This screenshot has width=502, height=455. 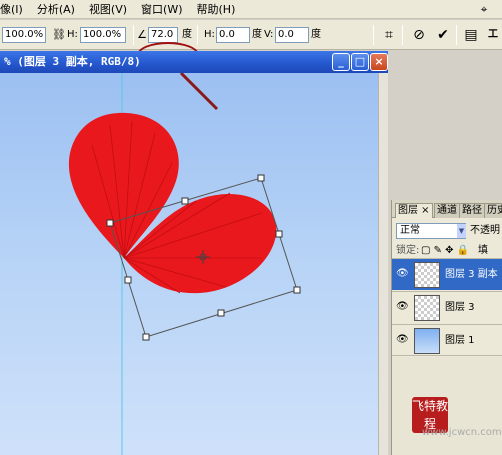 What do you see at coordinates (484, 9) in the screenshot?
I see `transform-icon: ⌖` at bounding box center [484, 9].